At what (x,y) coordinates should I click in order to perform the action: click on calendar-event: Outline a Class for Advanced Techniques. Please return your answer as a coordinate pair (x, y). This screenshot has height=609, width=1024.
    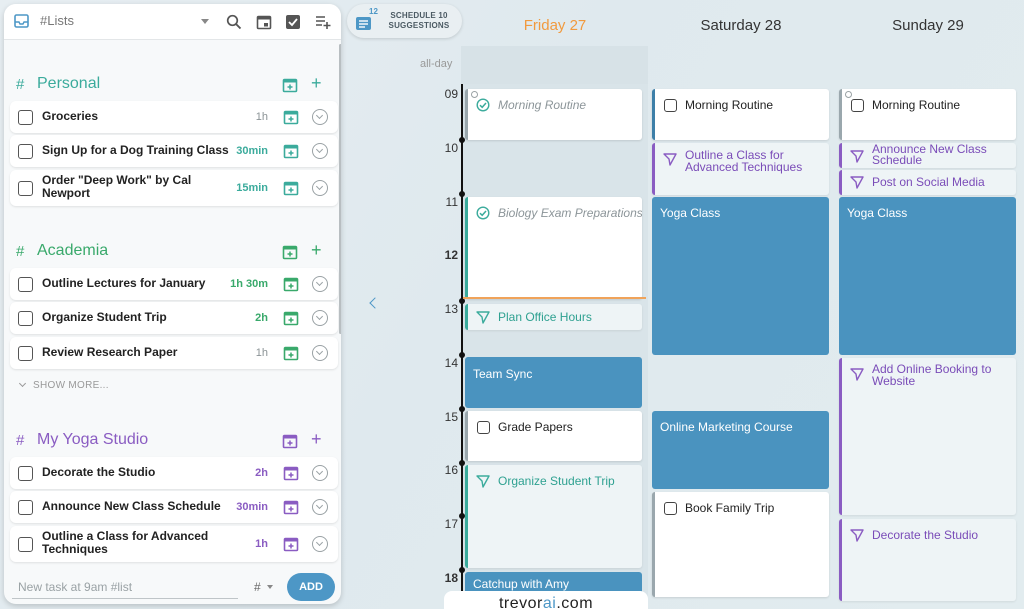
    Looking at the image, I should click on (740, 169).